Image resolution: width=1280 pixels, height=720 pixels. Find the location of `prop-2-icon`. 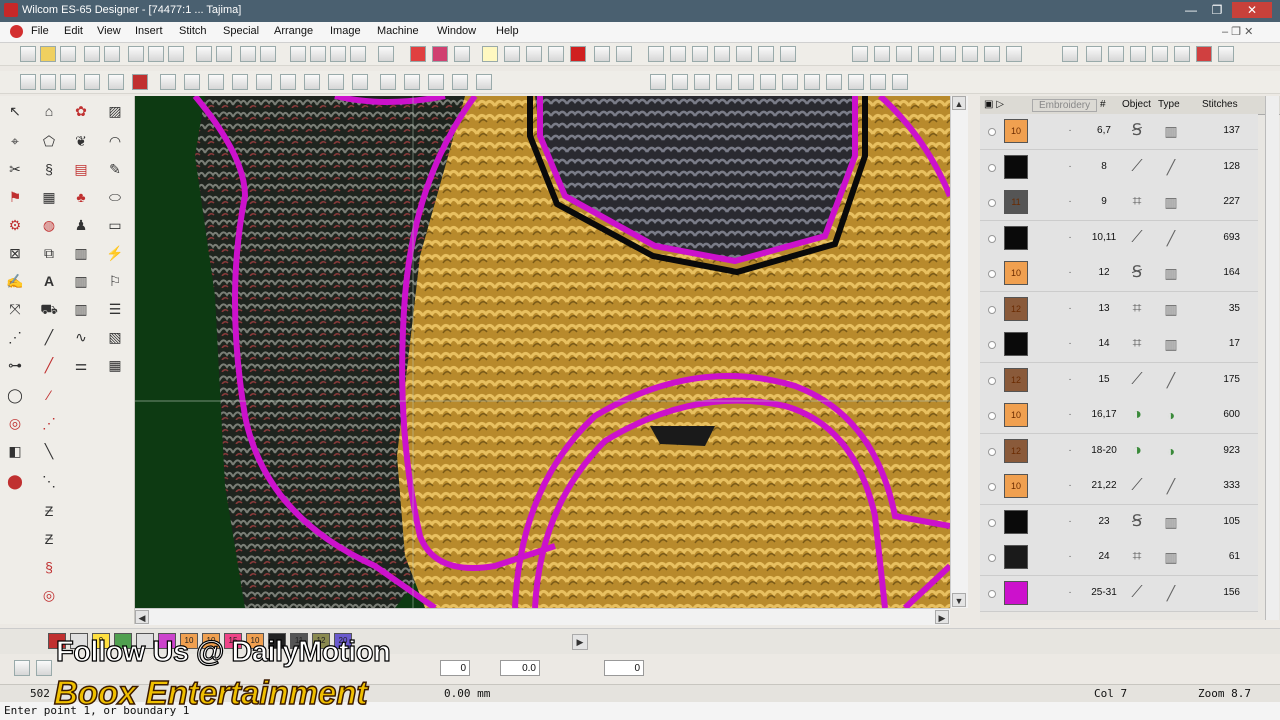

prop-2-icon is located at coordinates (44, 668).